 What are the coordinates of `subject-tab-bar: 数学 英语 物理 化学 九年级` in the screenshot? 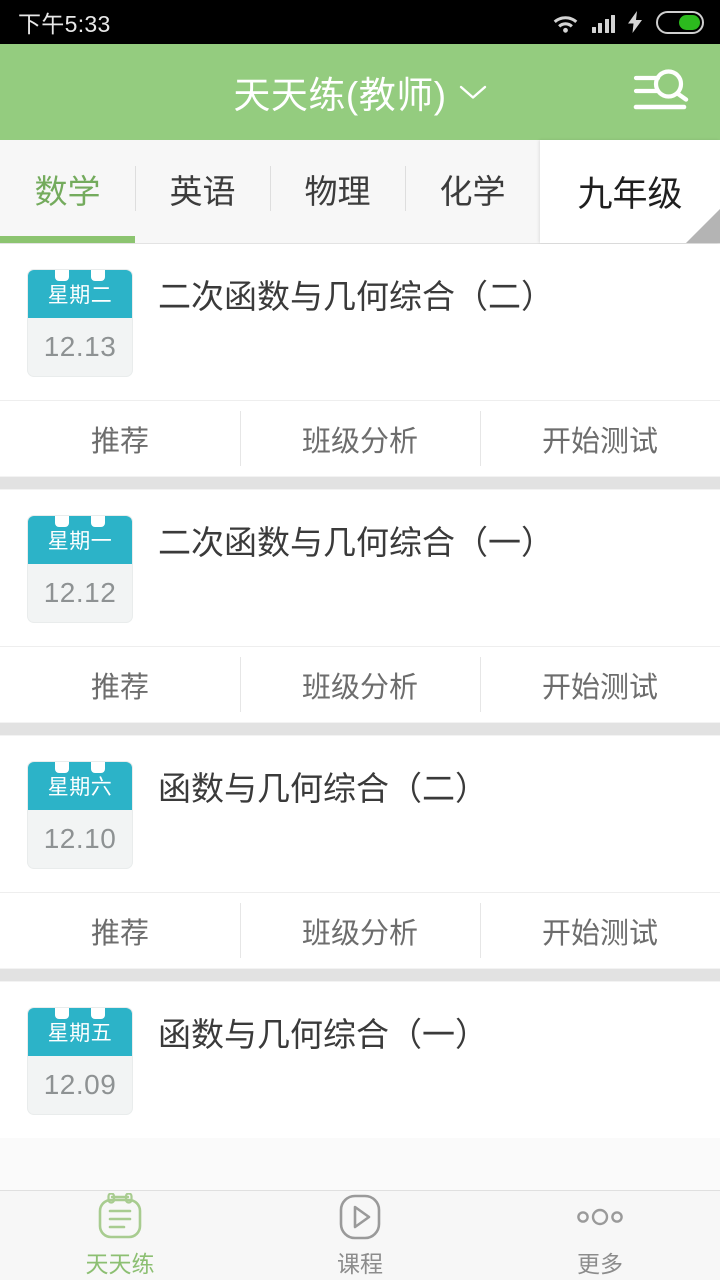 It's located at (360, 192).